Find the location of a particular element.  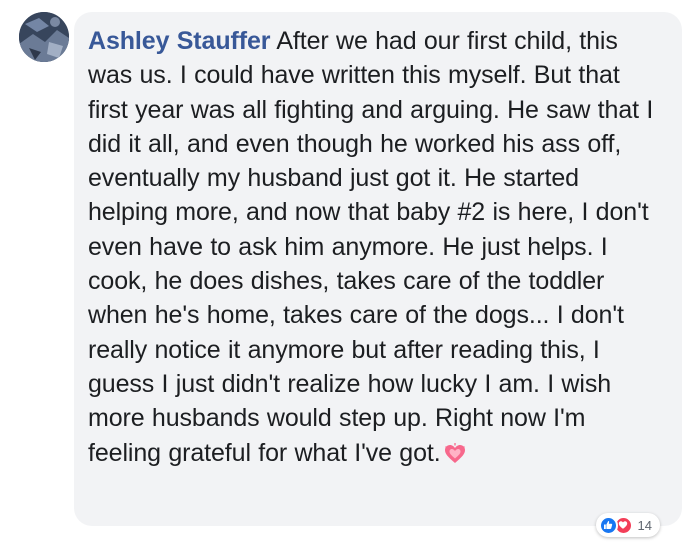

avatar is located at coordinates (44, 37).